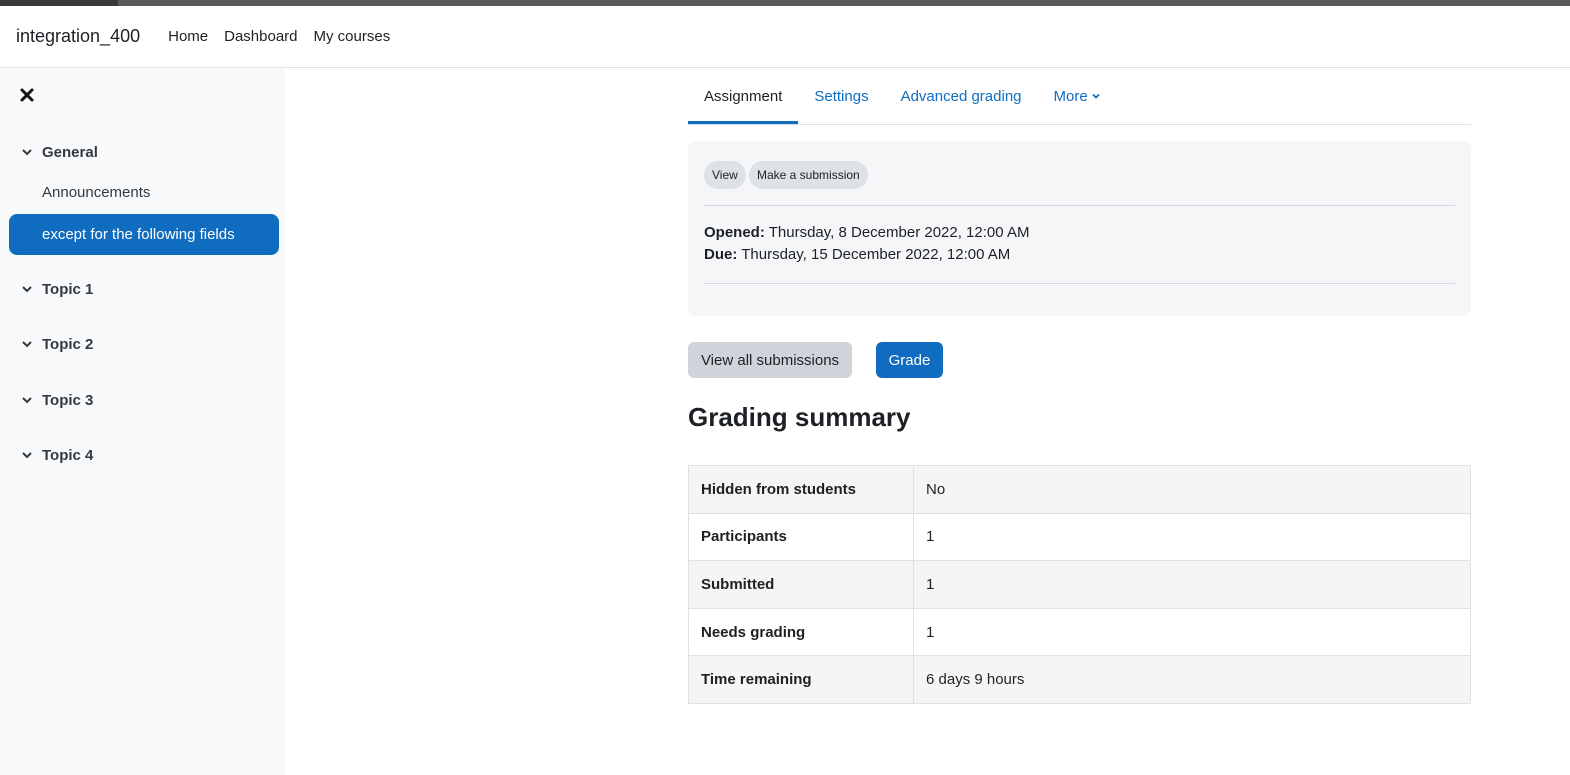 This screenshot has width=1570, height=775. Describe the element at coordinates (260, 36) in the screenshot. I see `nav-dashboard: Dashboard` at that location.